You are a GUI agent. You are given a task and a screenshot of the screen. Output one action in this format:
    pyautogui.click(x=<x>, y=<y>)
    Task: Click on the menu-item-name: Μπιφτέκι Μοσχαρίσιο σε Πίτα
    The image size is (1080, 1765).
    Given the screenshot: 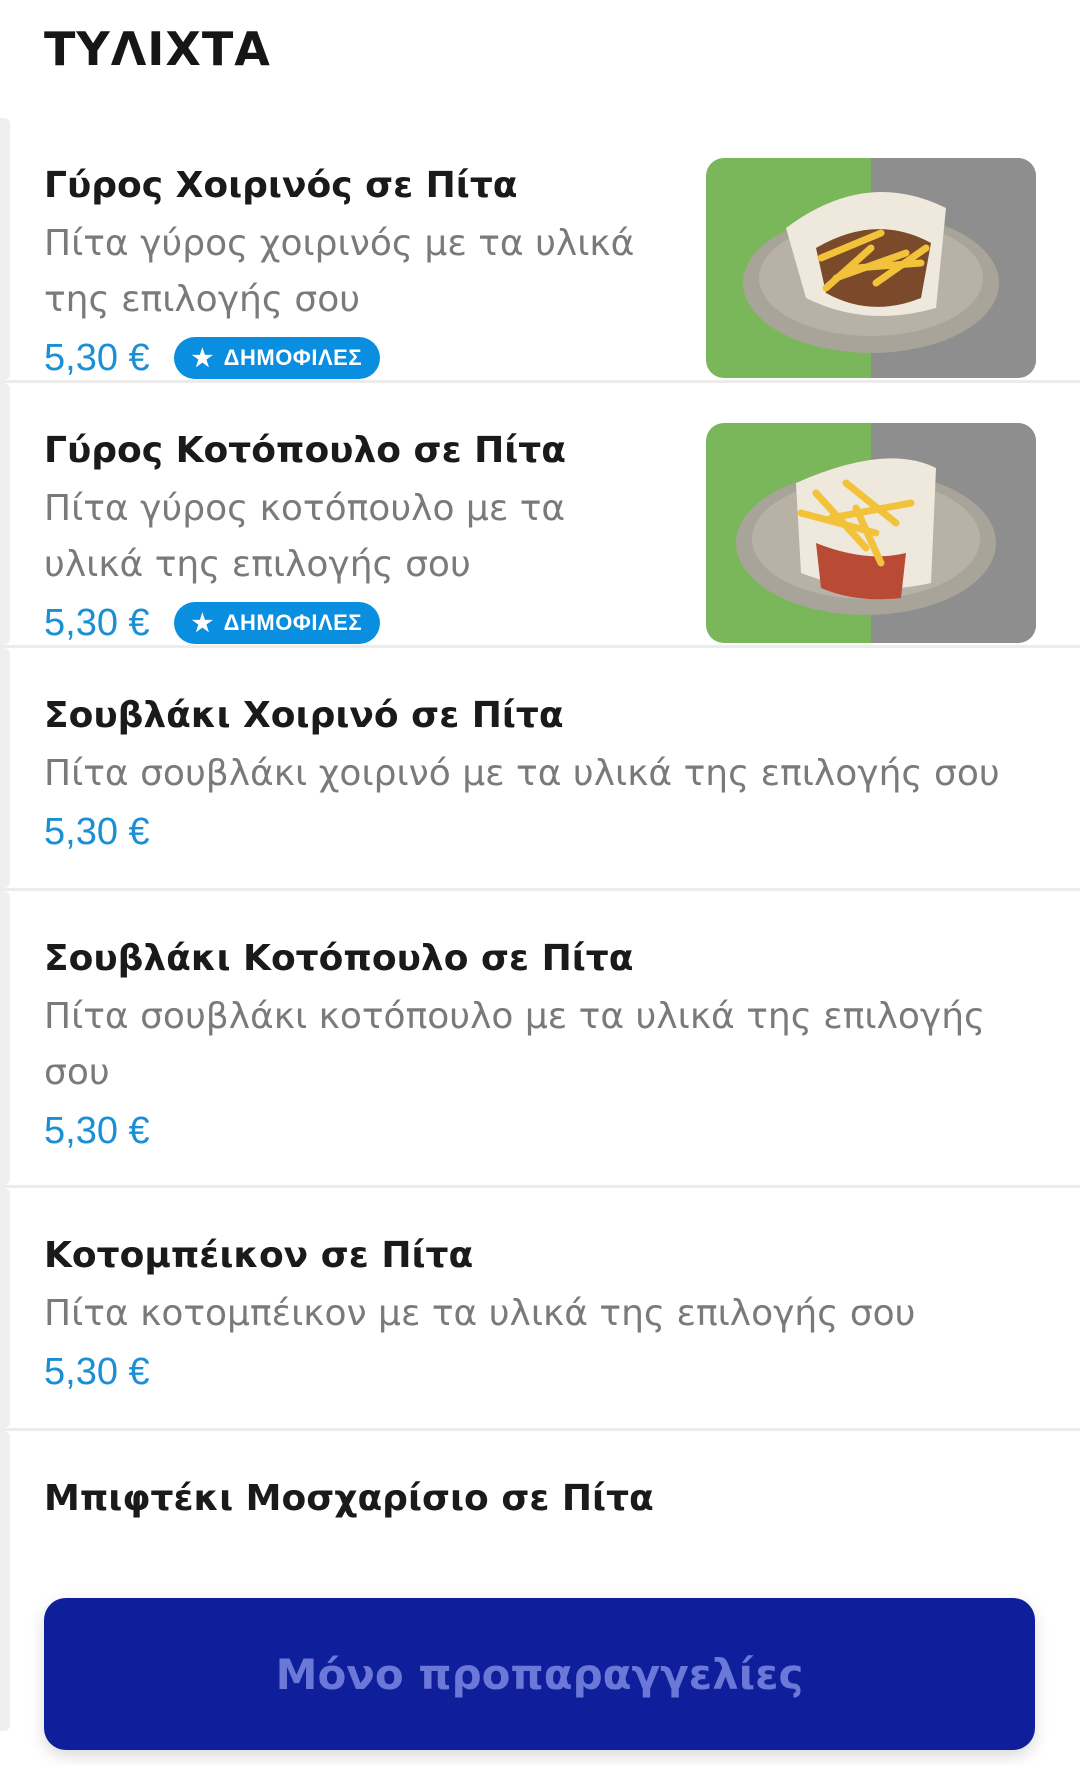 What is the action you would take?
    pyautogui.click(x=349, y=1498)
    